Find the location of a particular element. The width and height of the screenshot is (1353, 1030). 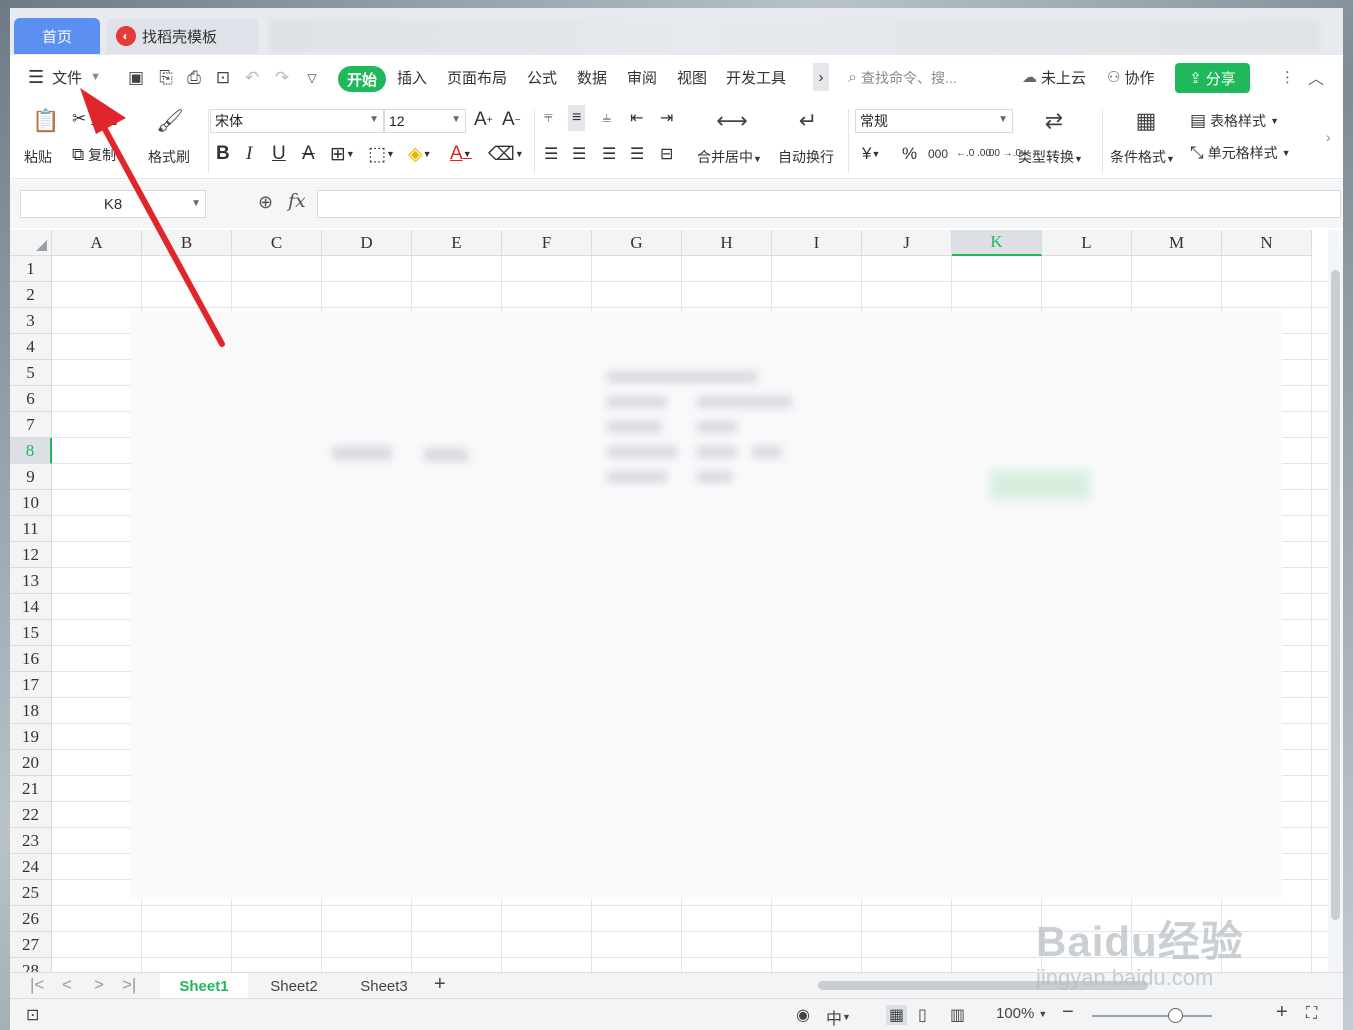

ribbon-scroll-right-icon: › is located at coordinates (1328, 137).